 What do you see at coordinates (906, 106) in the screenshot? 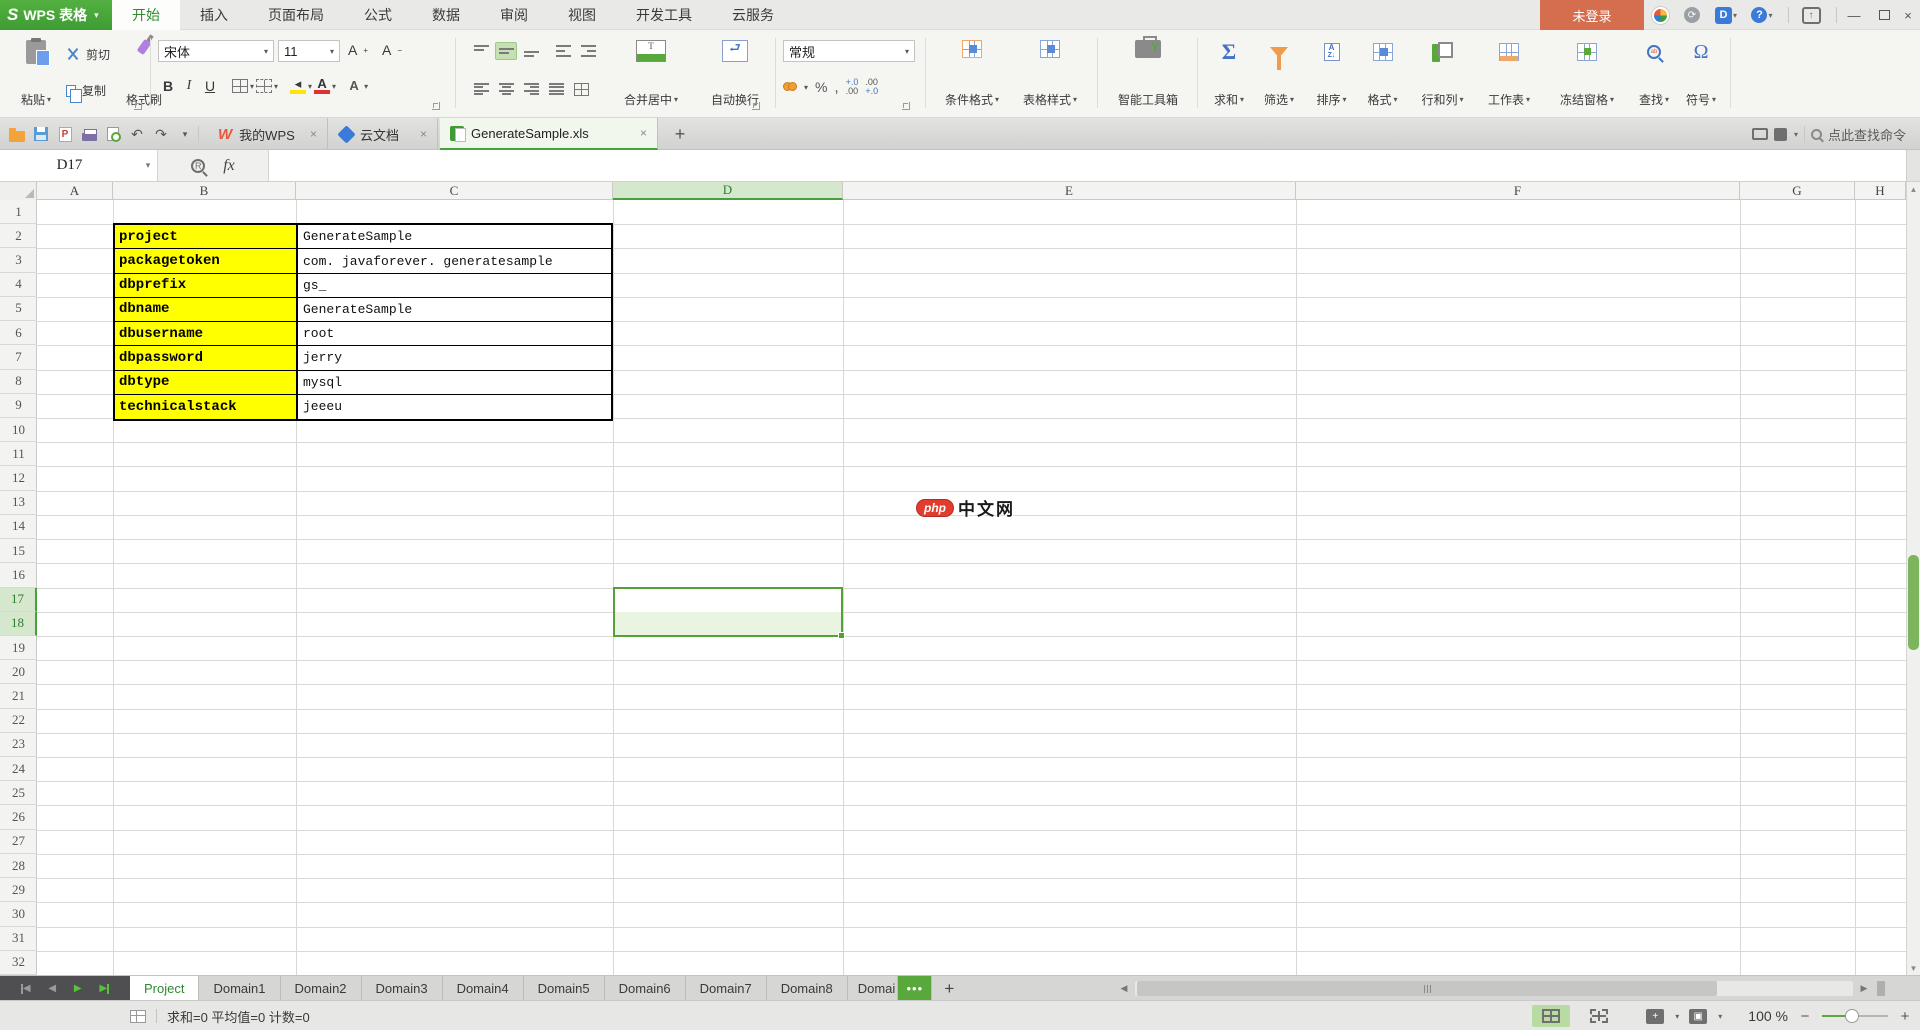
I see `number-dialog-launcher` at bounding box center [906, 106].